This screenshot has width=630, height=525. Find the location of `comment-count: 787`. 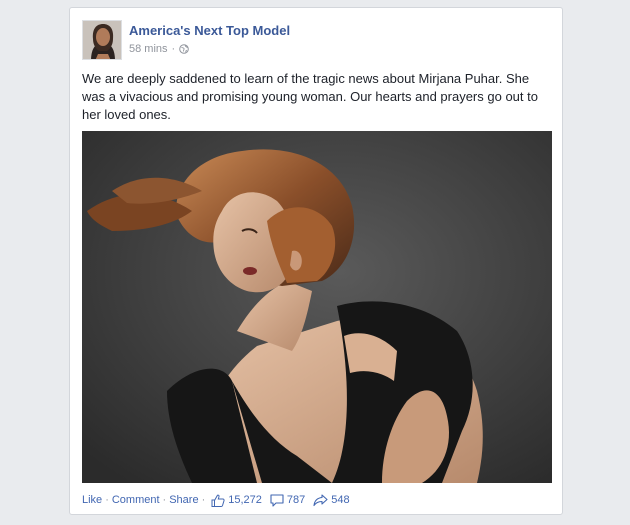

comment-count: 787 is located at coordinates (288, 500).